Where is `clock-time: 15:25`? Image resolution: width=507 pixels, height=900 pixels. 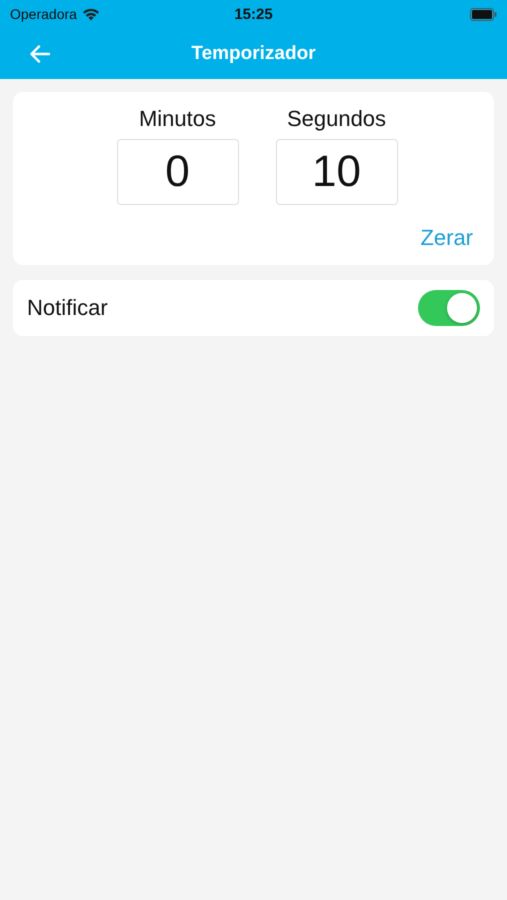 clock-time: 15:25 is located at coordinates (253, 14).